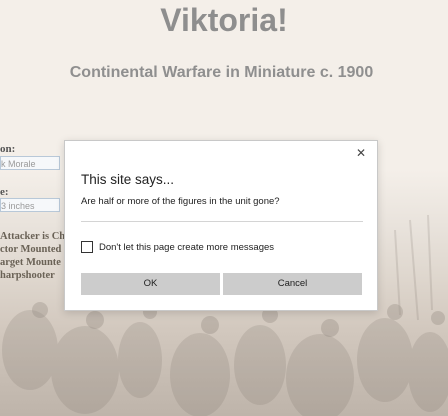 This screenshot has height=416, width=448. What do you see at coordinates (187, 247) in the screenshot?
I see `checkbox-label: Don't let this page create more messages` at bounding box center [187, 247].